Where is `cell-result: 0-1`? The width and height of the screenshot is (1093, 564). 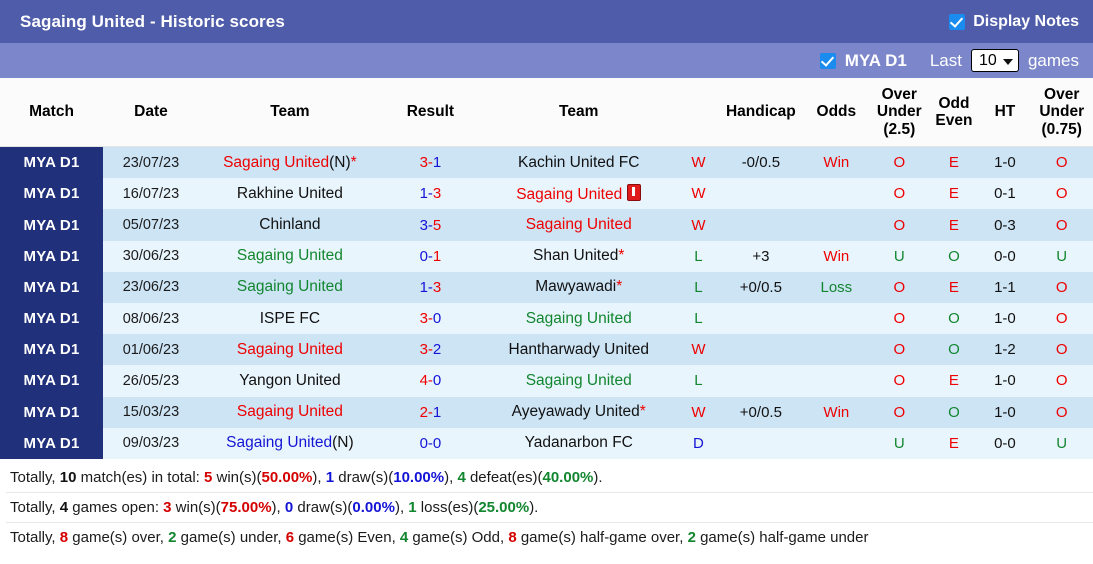 cell-result: 0-1 is located at coordinates (430, 256).